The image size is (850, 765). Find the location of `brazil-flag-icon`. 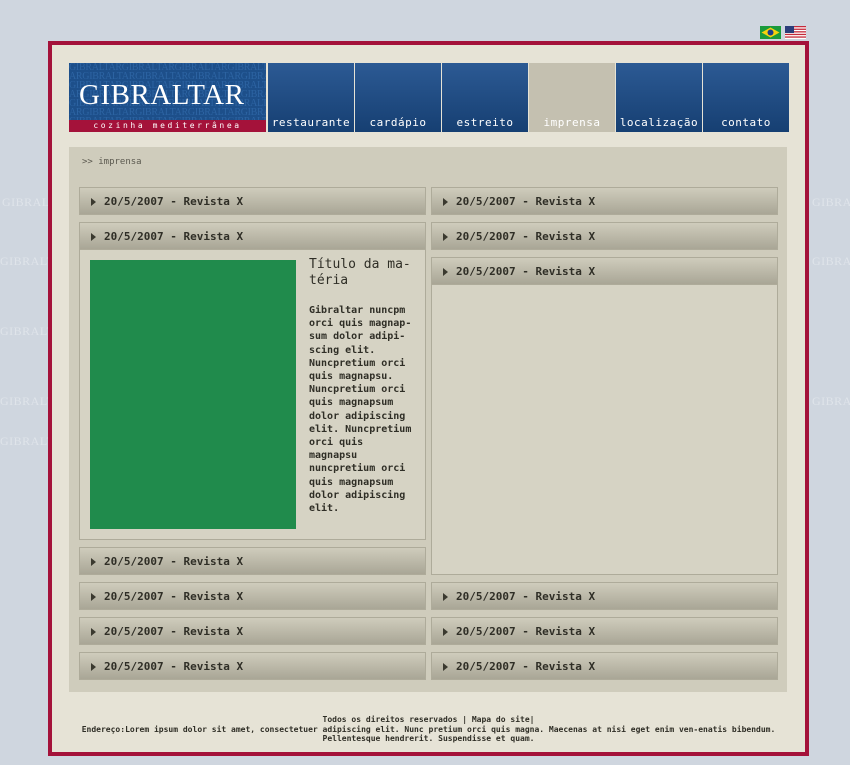

brazil-flag-icon is located at coordinates (770, 32).